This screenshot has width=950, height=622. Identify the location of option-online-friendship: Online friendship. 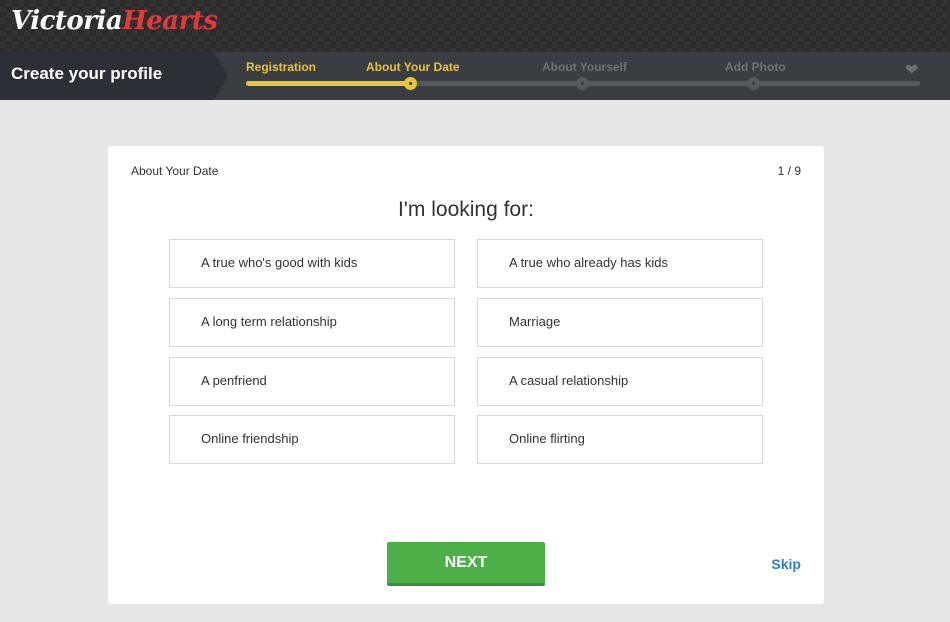
(312, 439).